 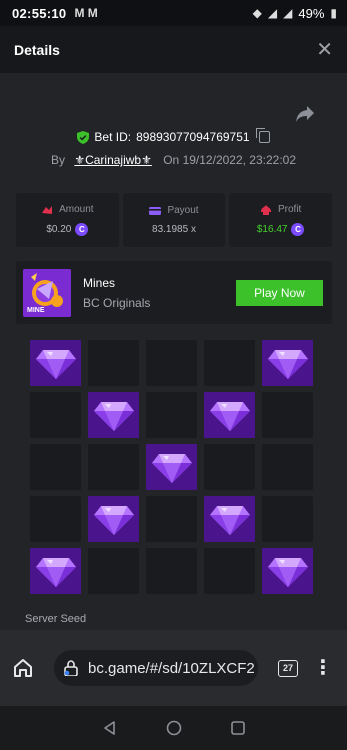 What do you see at coordinates (117, 302) in the screenshot?
I see `game-provider: BC Originals` at bounding box center [117, 302].